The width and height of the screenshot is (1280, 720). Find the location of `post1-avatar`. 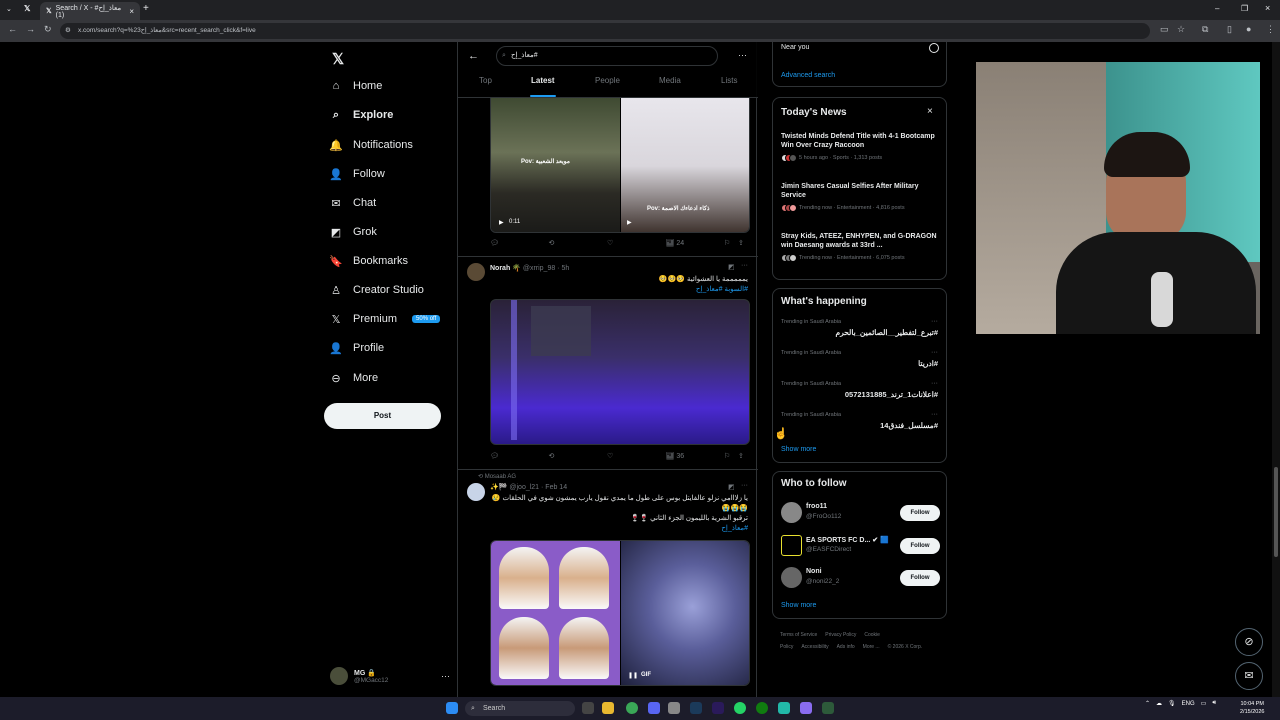

post1-avatar is located at coordinates (476, 272).